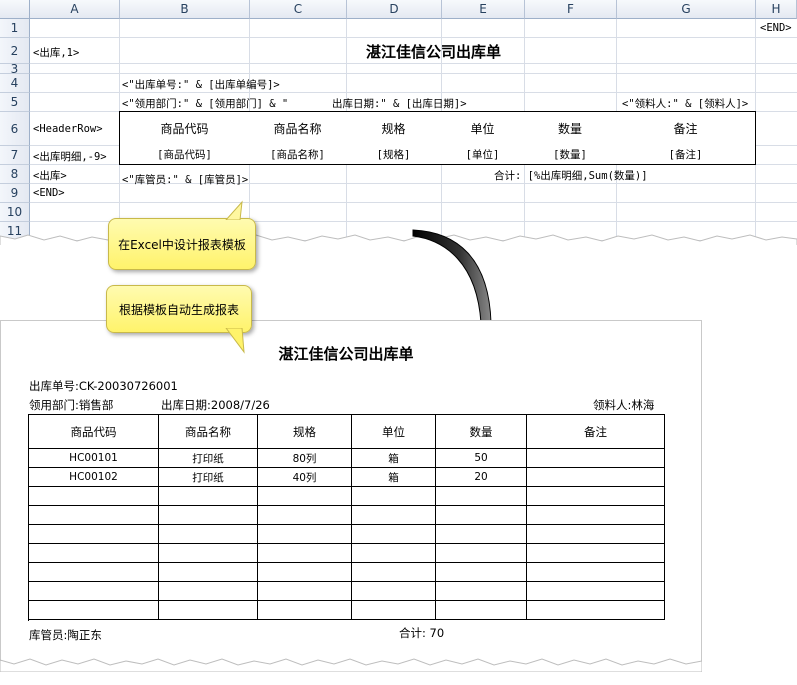  I want to click on report-row-4-note, so click(596, 515).